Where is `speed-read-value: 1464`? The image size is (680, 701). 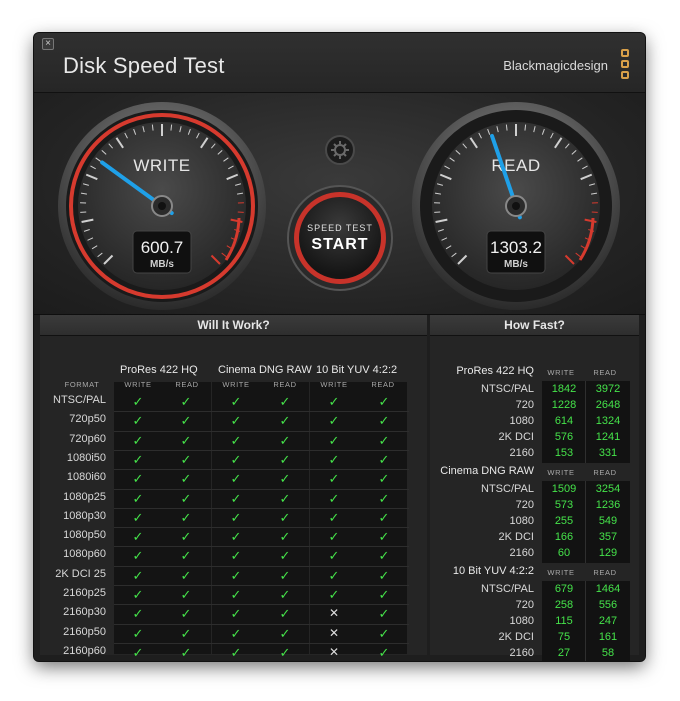
speed-read-value: 1464 is located at coordinates (608, 589).